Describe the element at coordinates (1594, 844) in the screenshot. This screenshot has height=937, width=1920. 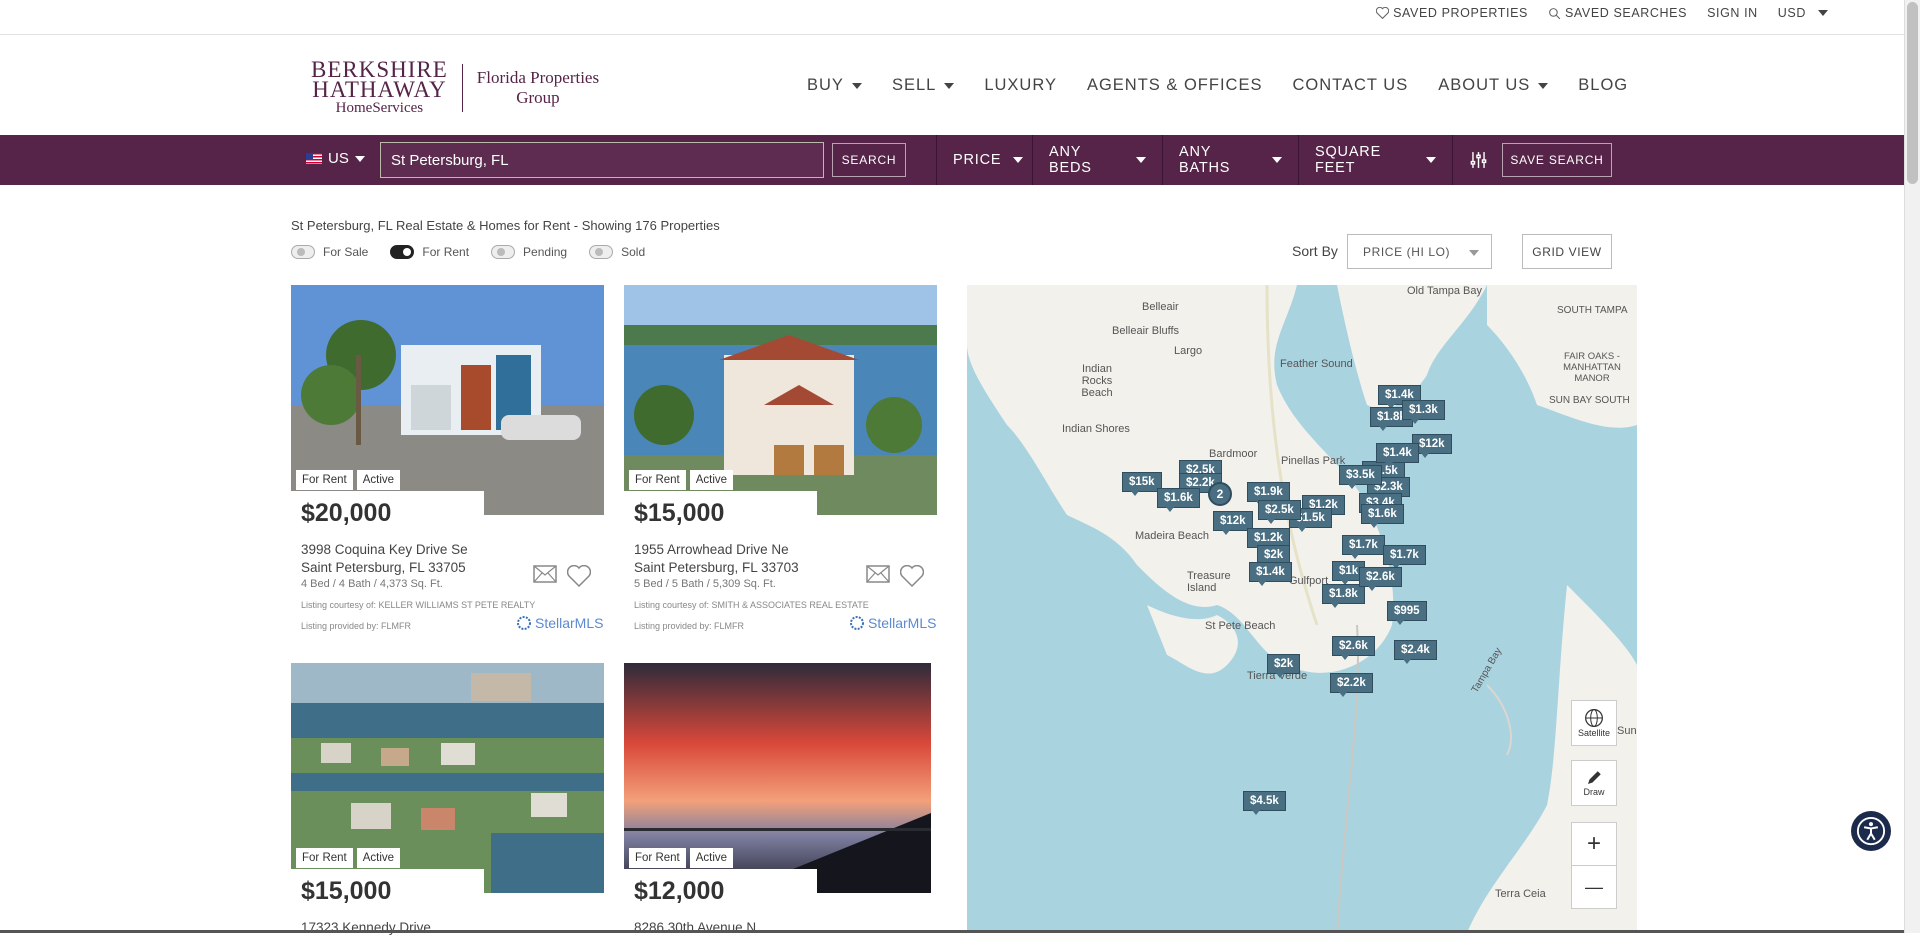
I see `zoom-in-button: +` at that location.